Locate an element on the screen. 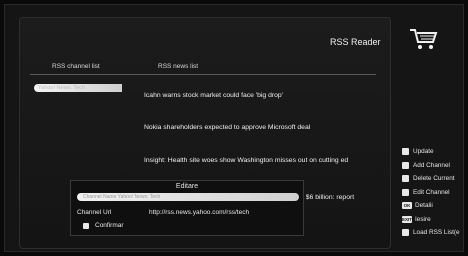  channel-url-label: Channel Url is located at coordinates (94, 212).